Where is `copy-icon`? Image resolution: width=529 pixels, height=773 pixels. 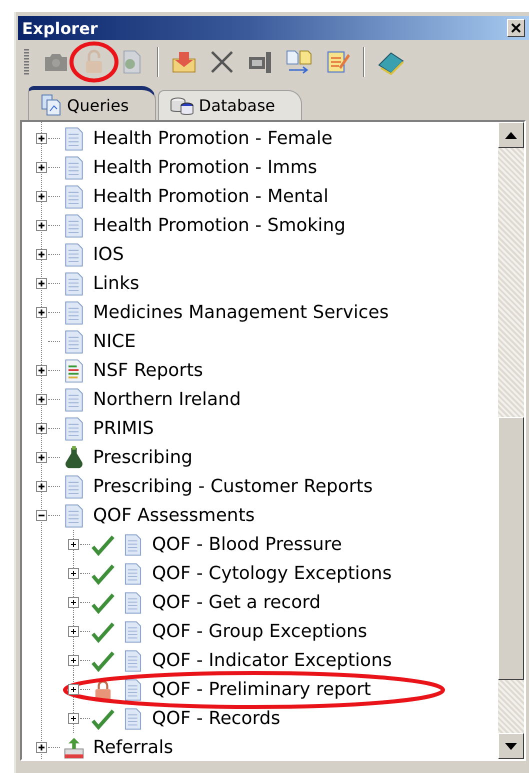 copy-icon is located at coordinates (299, 62).